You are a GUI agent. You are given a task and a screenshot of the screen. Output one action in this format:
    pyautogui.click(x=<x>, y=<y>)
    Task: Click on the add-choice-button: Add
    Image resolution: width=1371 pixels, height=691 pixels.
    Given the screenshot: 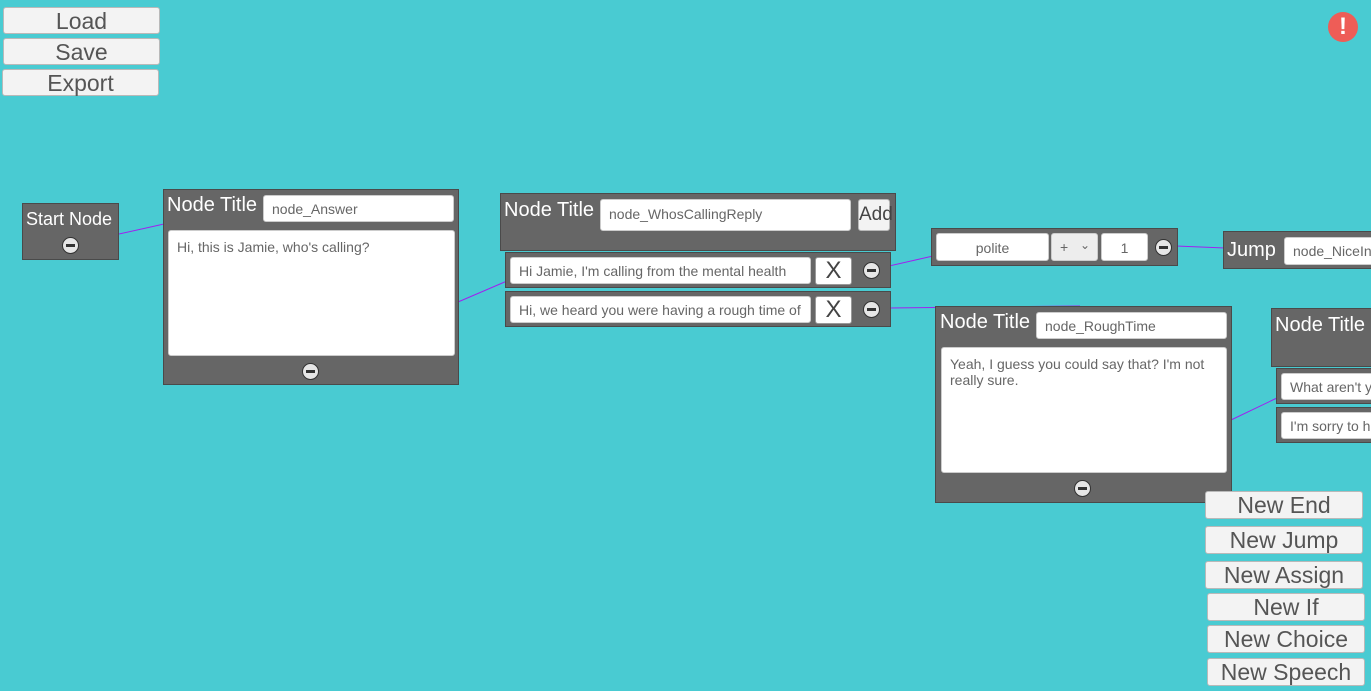 What is the action you would take?
    pyautogui.click(x=875, y=215)
    